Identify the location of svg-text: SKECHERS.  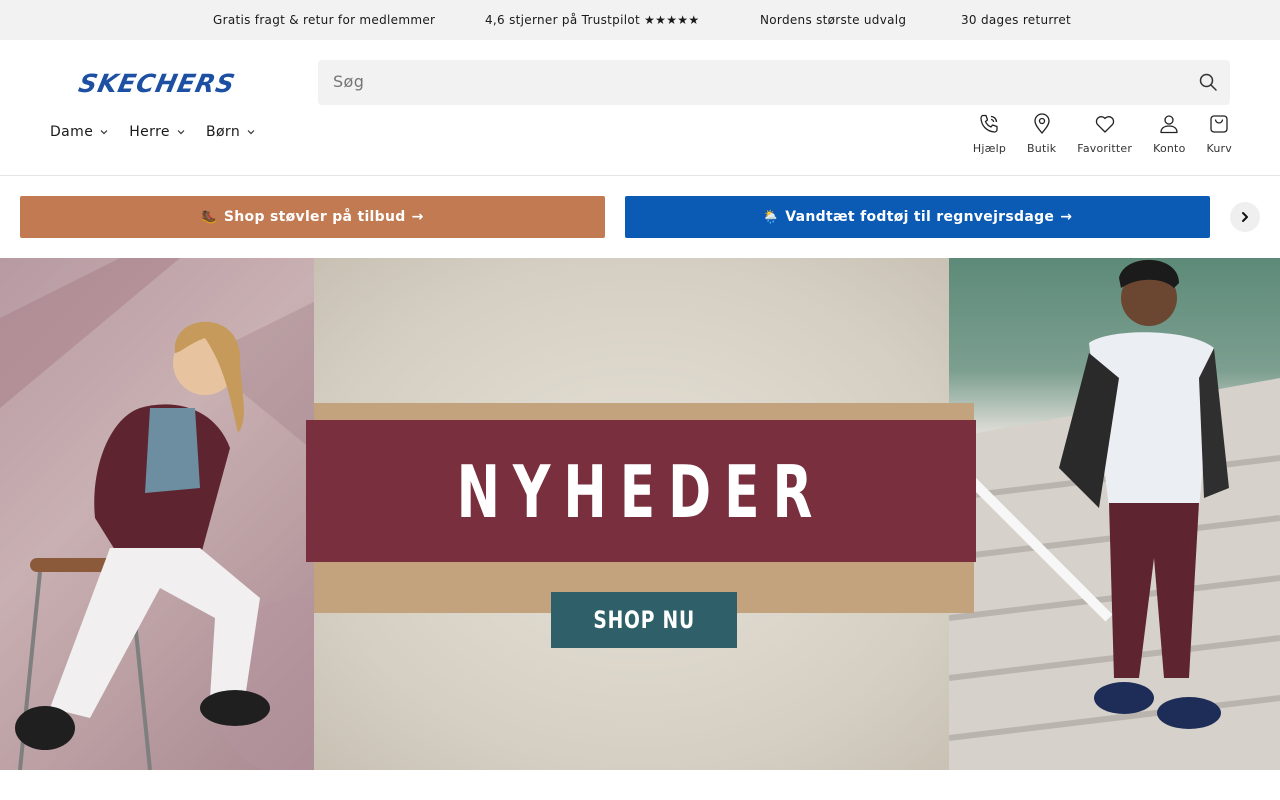
(157, 83).